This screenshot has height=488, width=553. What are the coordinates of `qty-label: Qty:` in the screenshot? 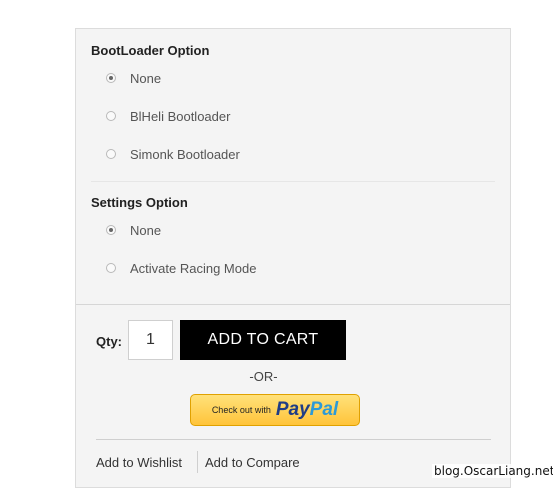 It's located at (109, 341).